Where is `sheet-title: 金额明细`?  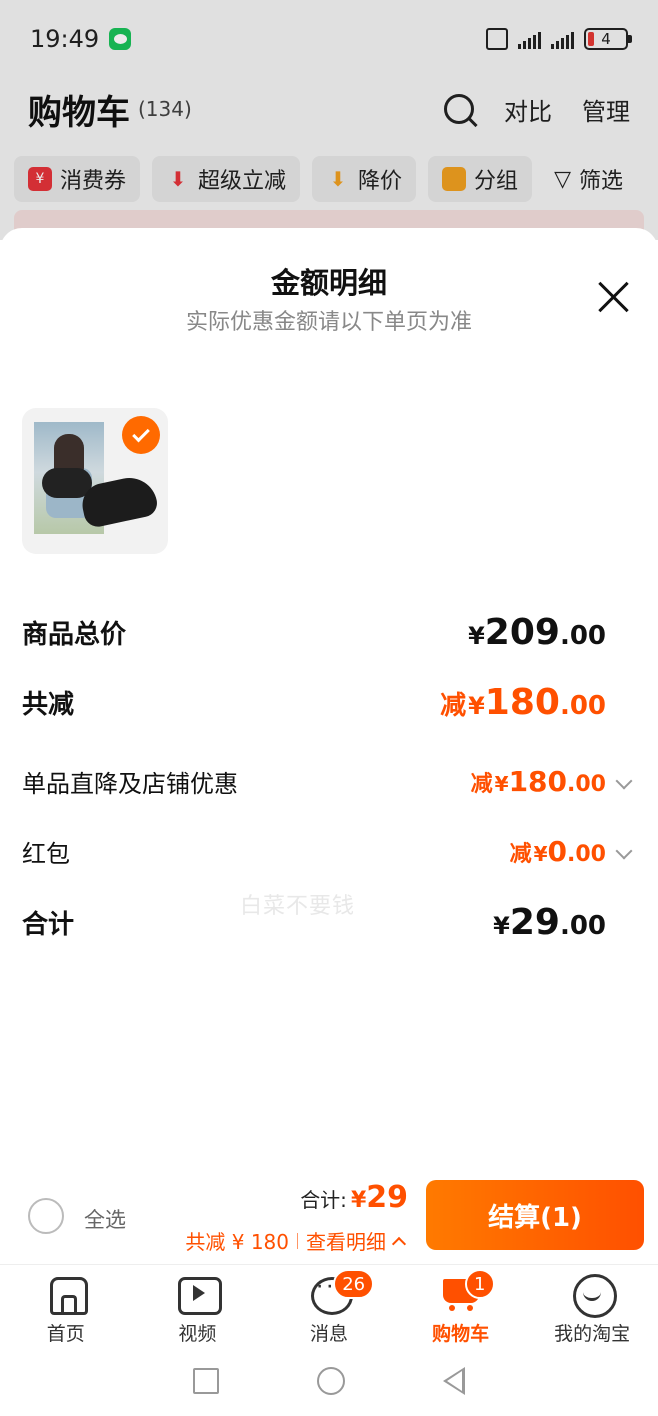
sheet-title: 金额明细 is located at coordinates (328, 283).